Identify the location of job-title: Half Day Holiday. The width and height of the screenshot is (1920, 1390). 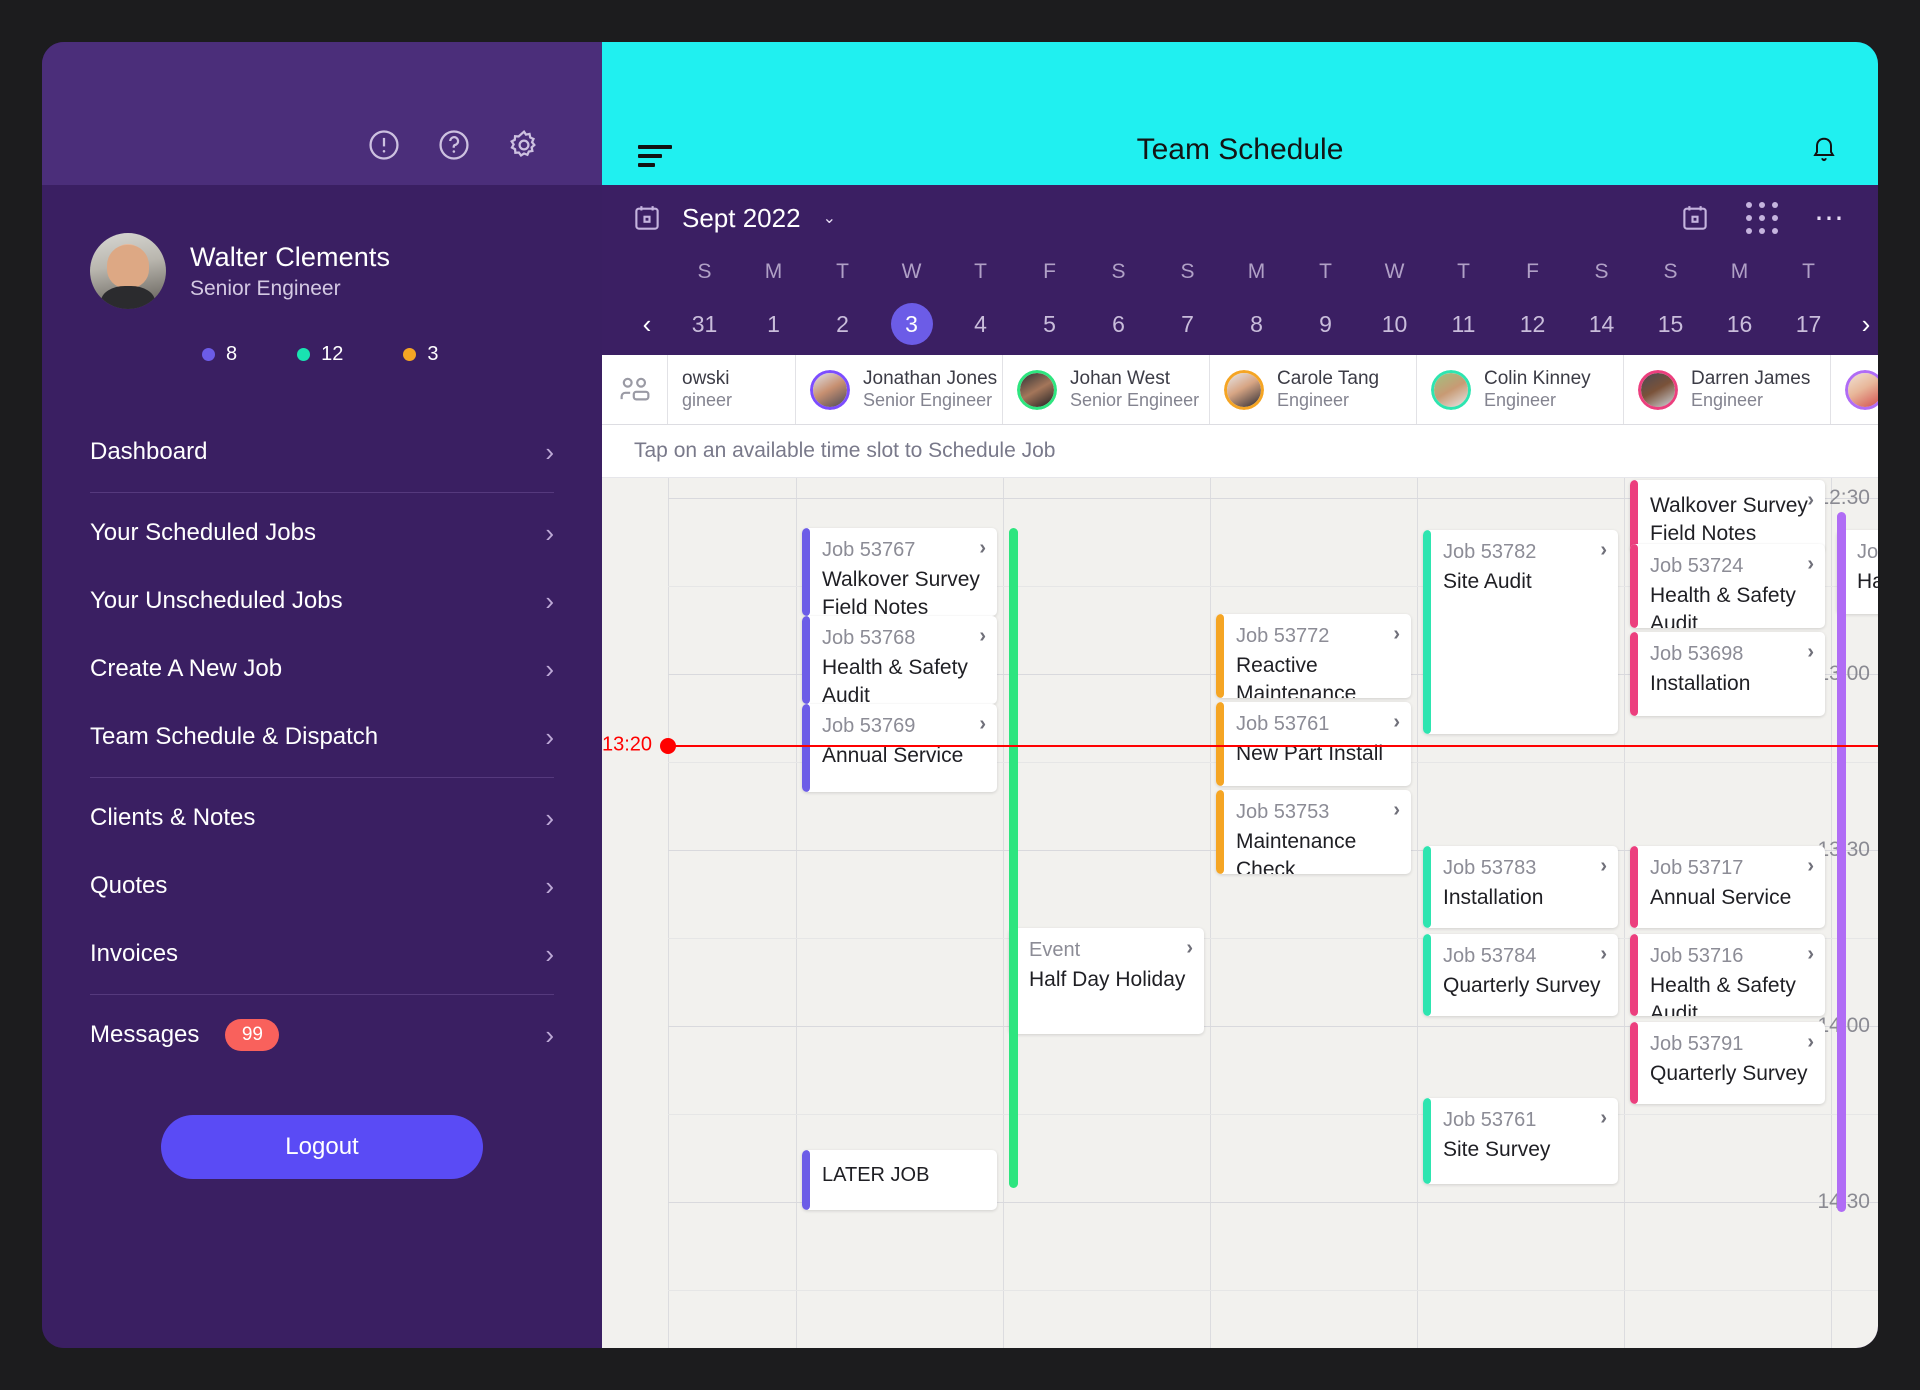
(1107, 979).